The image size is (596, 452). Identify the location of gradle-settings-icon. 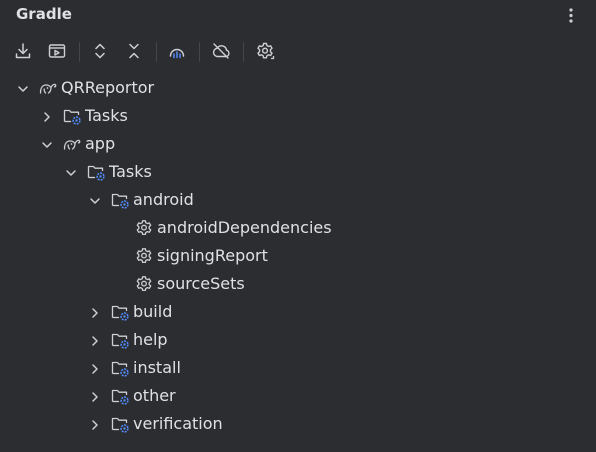
(266, 51).